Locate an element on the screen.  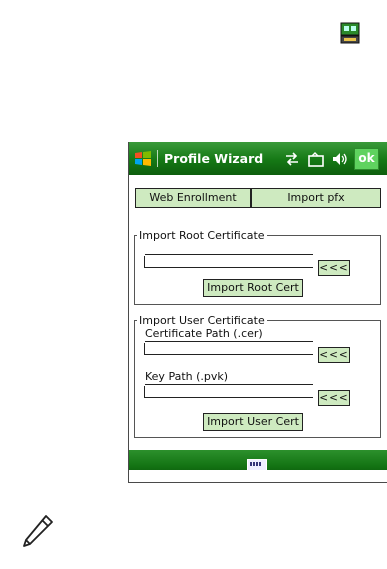
web-enrollment-button: Web Enrollment is located at coordinates (193, 198).